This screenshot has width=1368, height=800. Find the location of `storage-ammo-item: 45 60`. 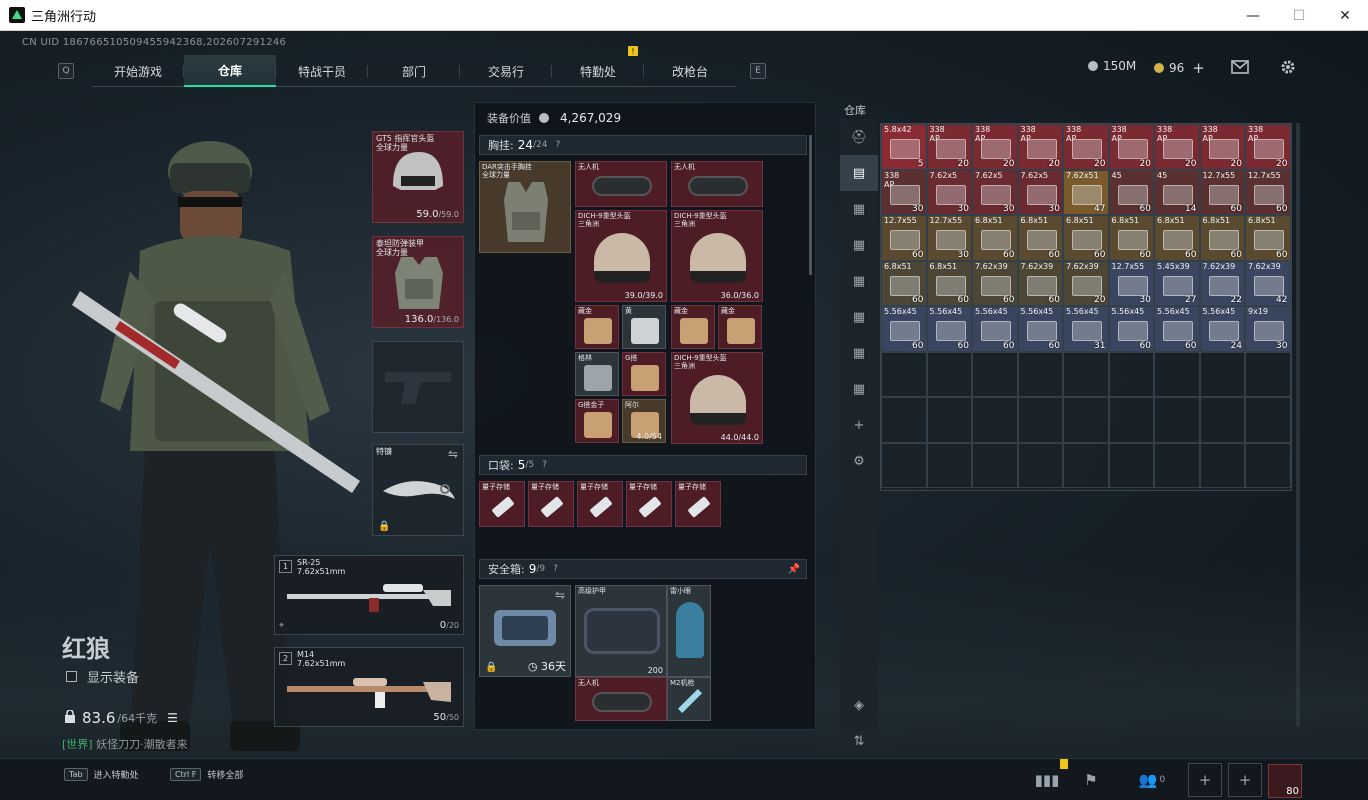

storage-ammo-item: 45 60 is located at coordinates (1131, 192).